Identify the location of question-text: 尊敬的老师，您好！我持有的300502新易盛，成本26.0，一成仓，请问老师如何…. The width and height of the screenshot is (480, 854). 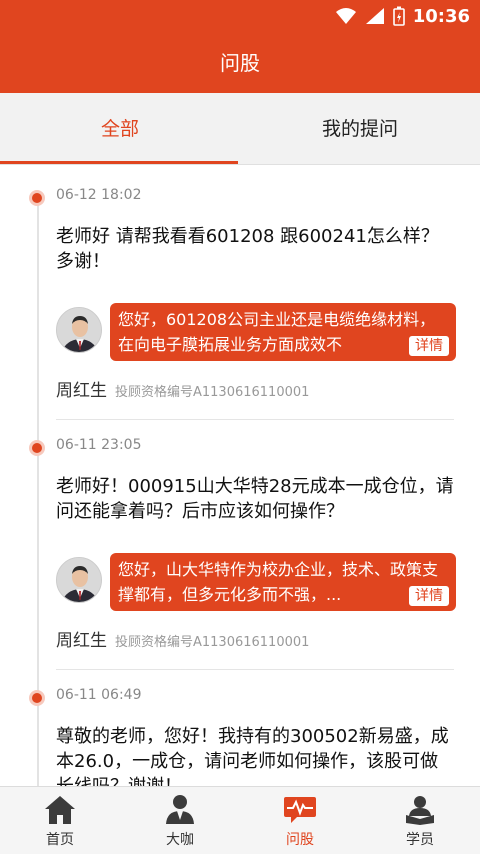
(256, 755).